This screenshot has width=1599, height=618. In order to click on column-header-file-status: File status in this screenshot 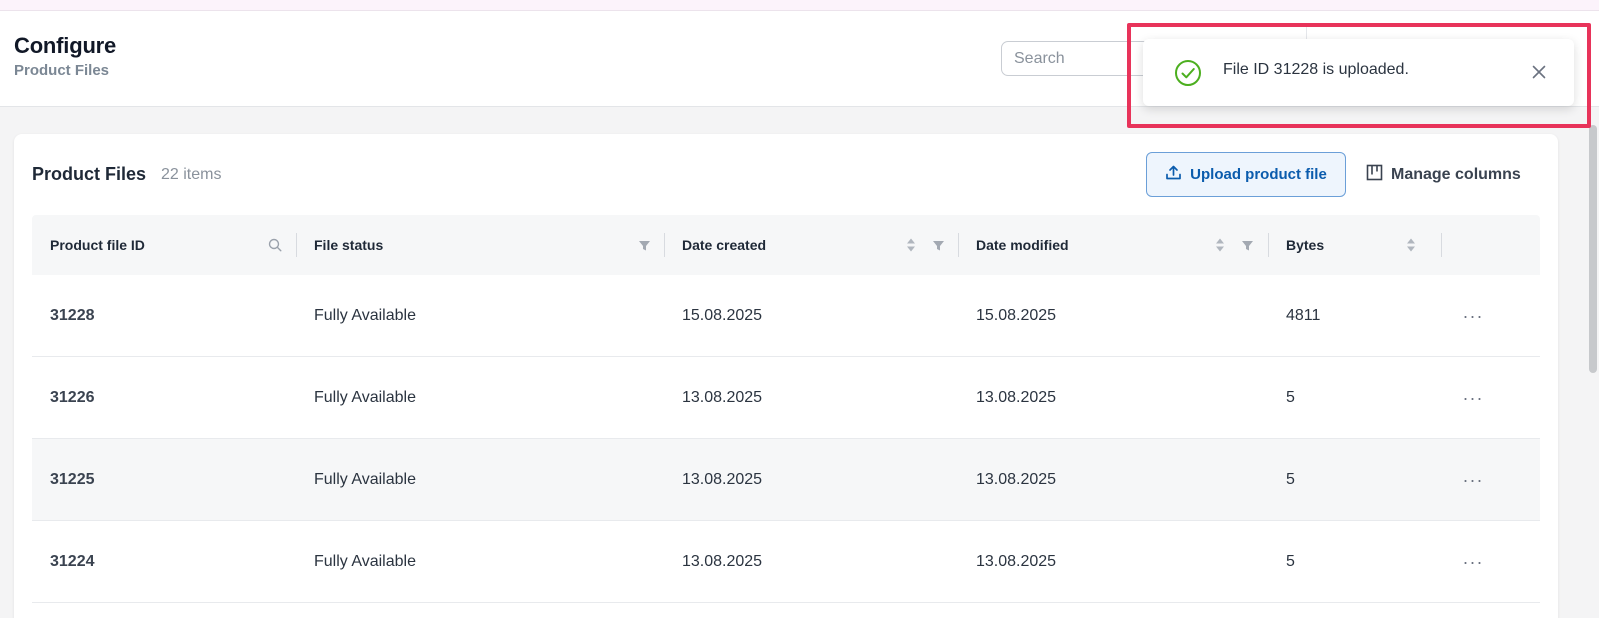, I will do `click(348, 245)`.